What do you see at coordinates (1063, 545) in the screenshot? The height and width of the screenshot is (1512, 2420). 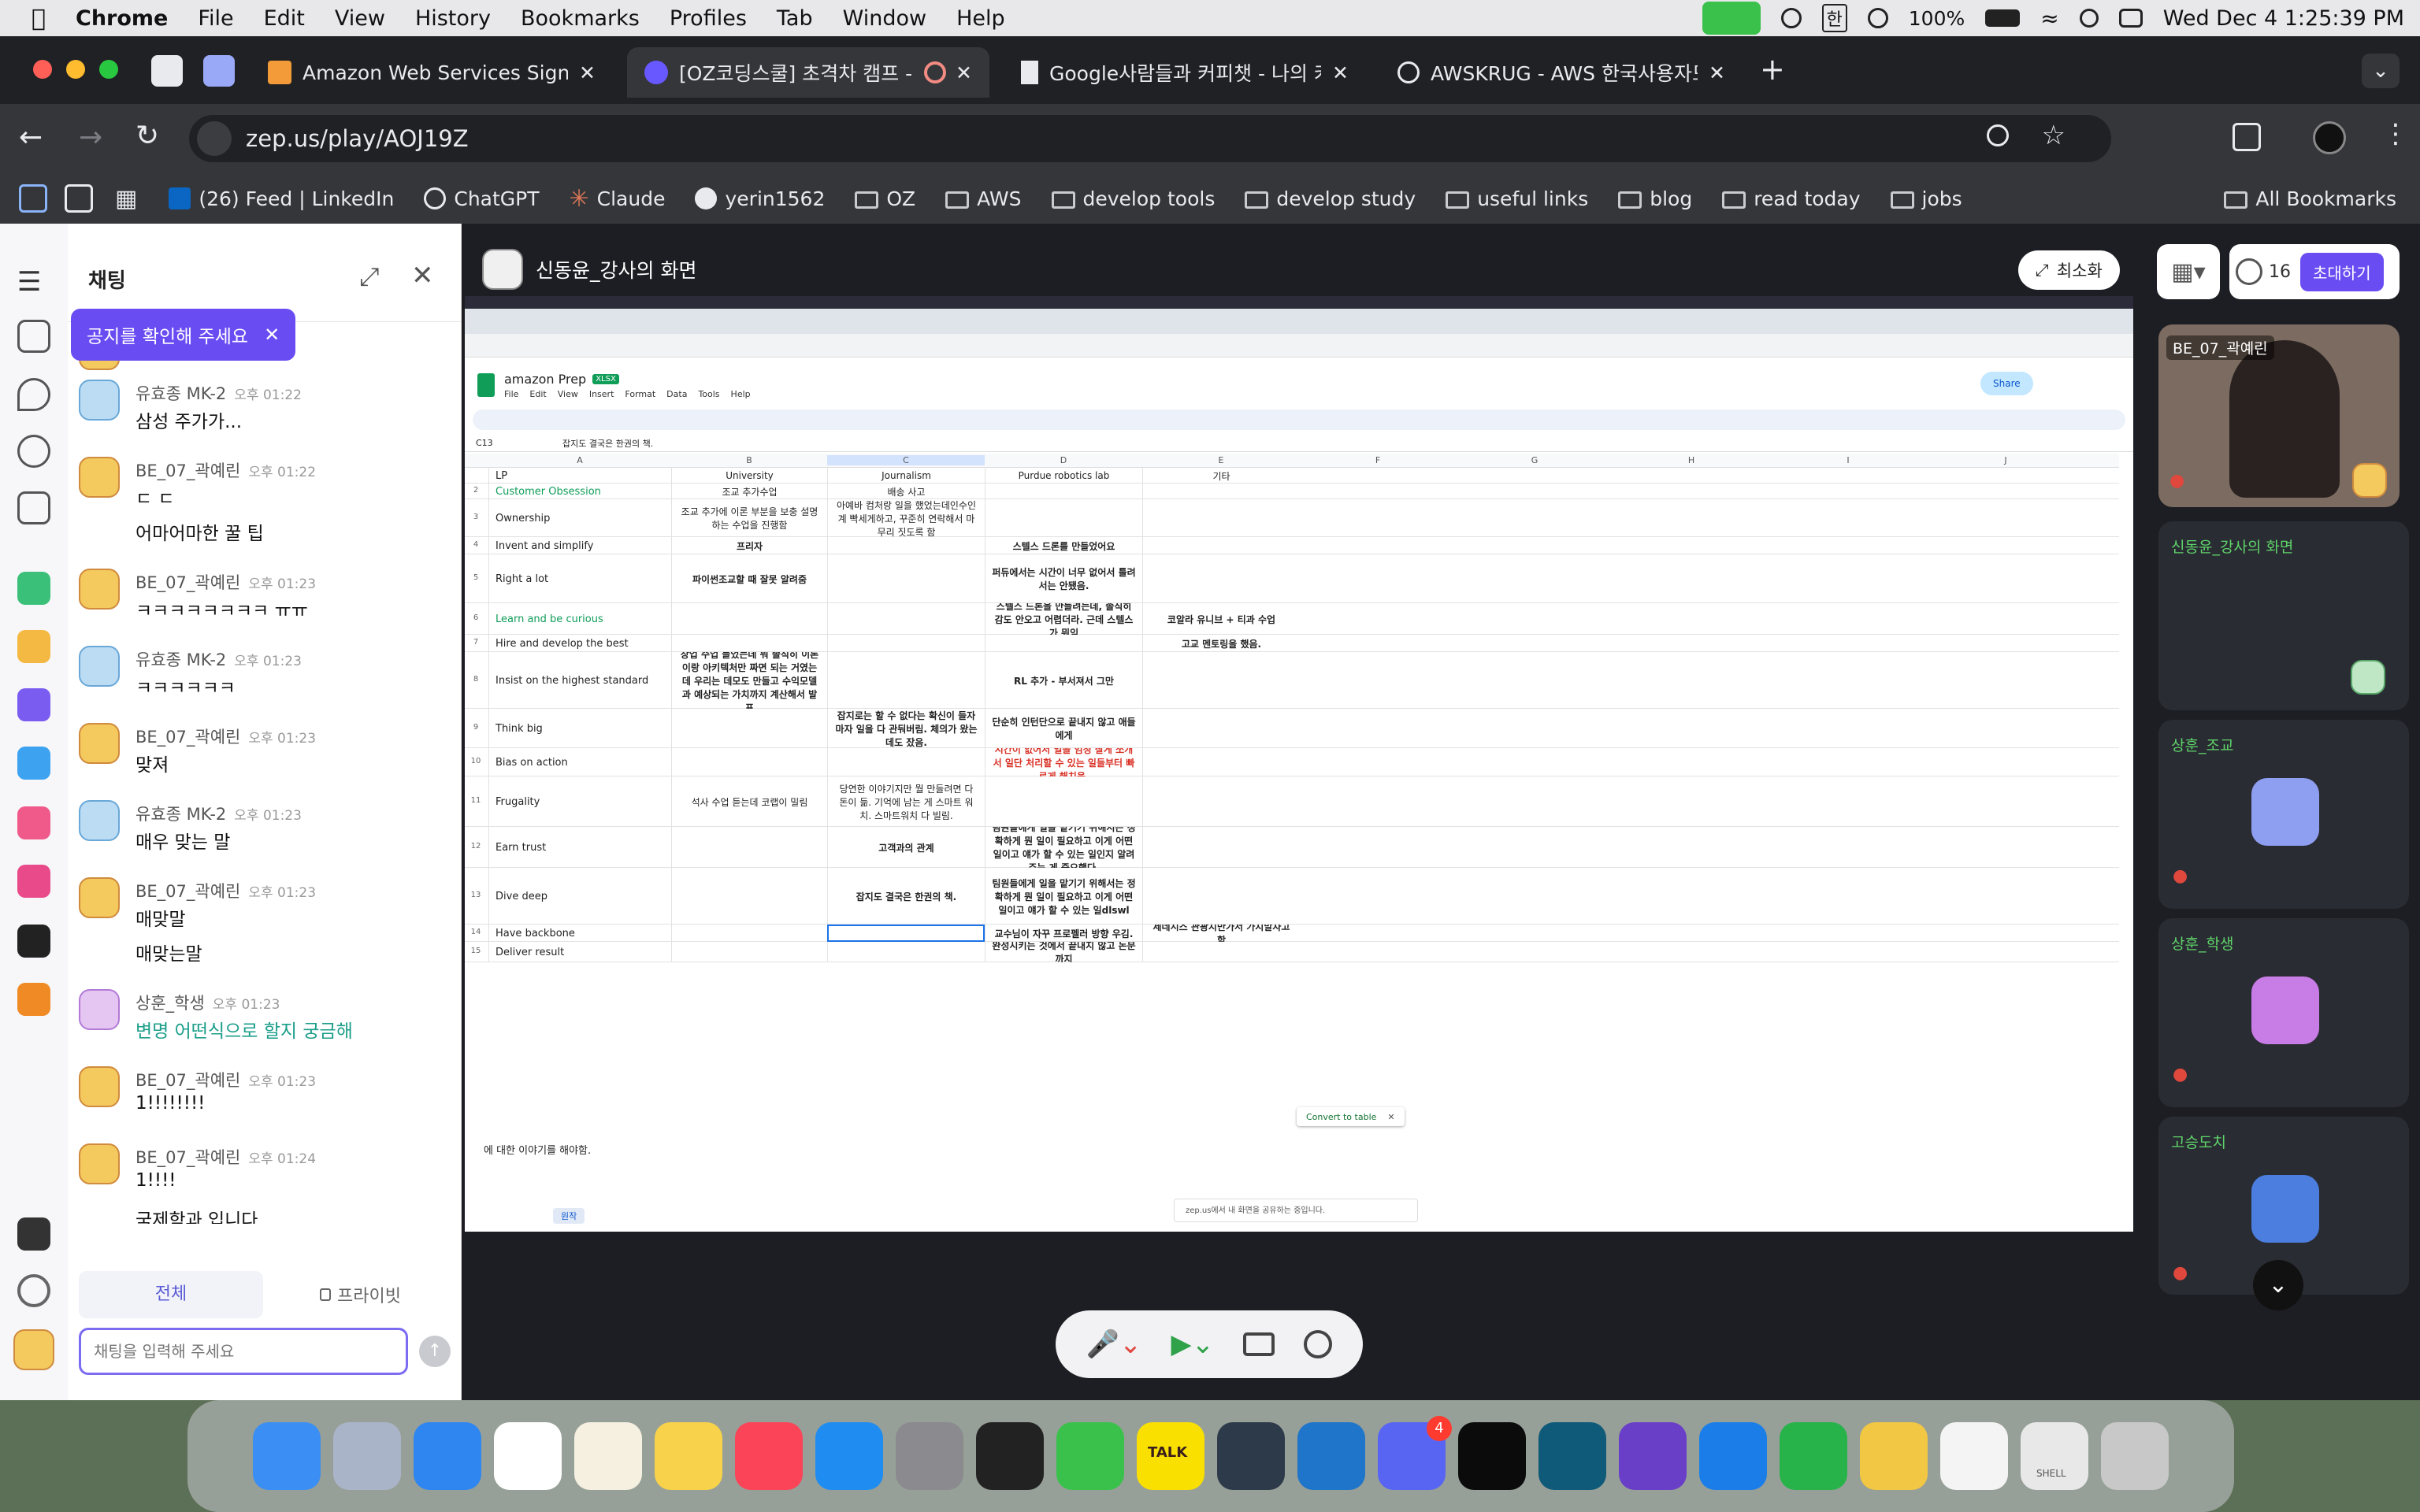 I see `sheet-cell: 스텔스 드론를 만들었어요` at bounding box center [1063, 545].